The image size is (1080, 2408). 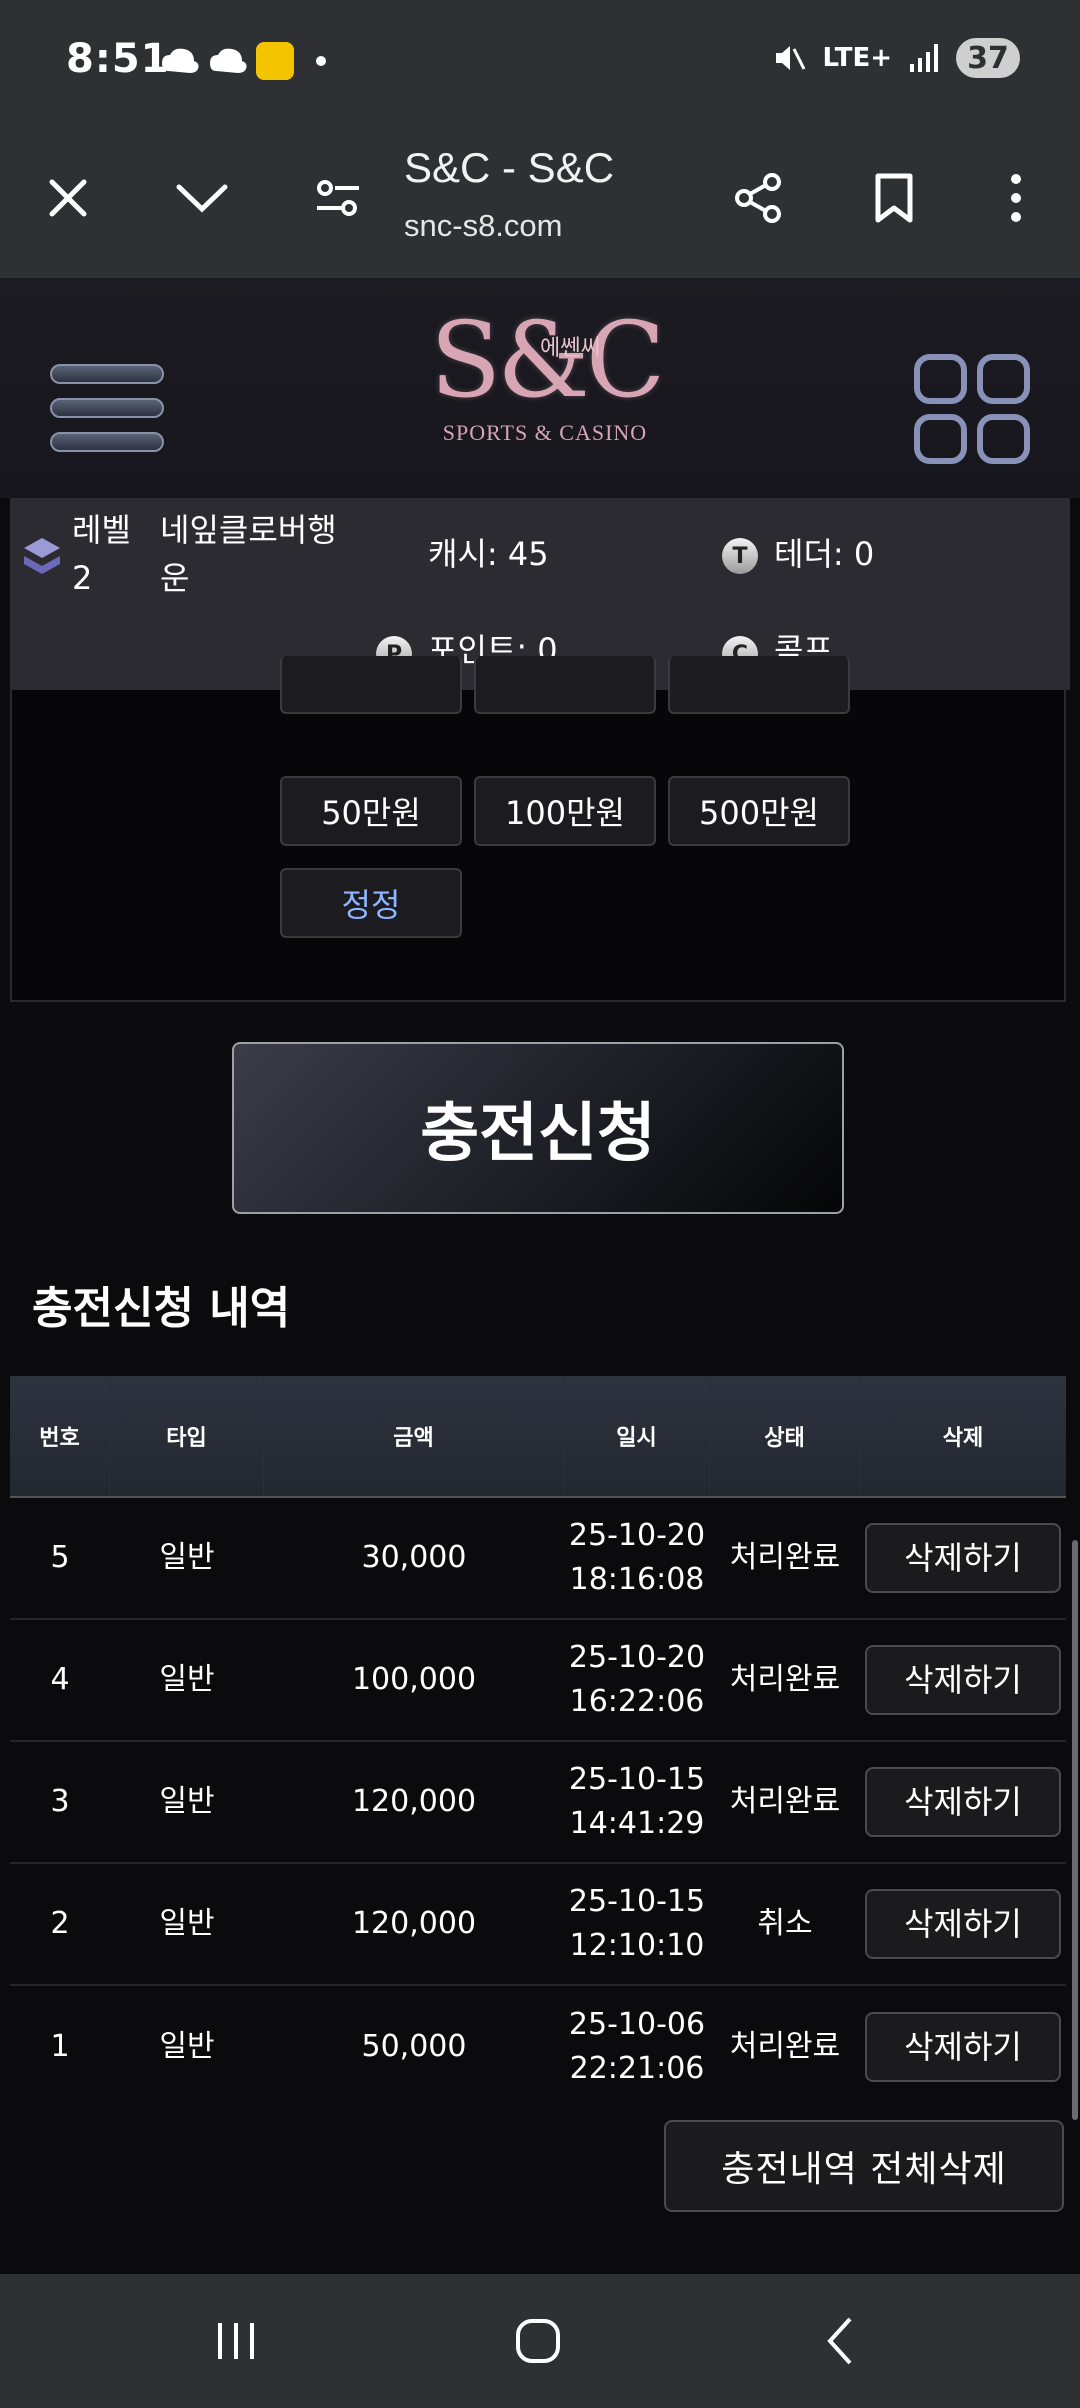 What do you see at coordinates (414, 1557) in the screenshot?
I see `row-amount: 30,000` at bounding box center [414, 1557].